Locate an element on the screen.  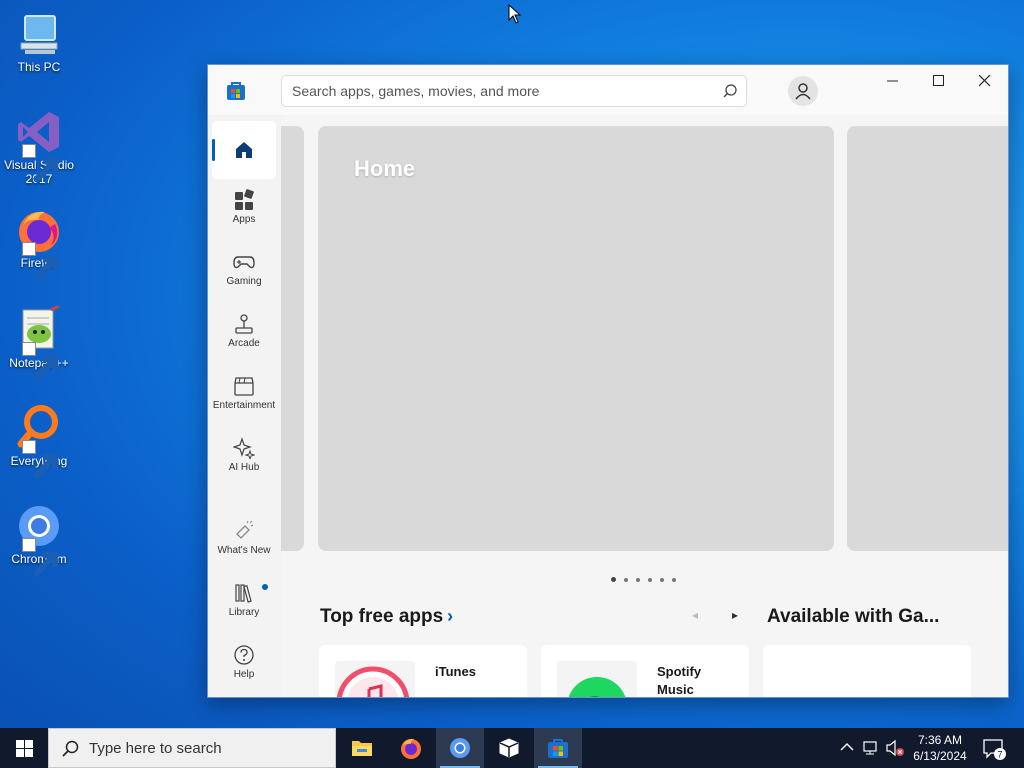
taskbar-clock: 7:36 AM 6/13/2024 is located at coordinates (940, 748).